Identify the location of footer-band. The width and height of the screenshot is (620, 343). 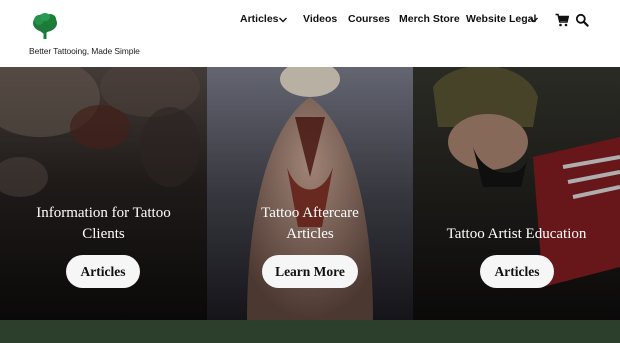
(310, 331).